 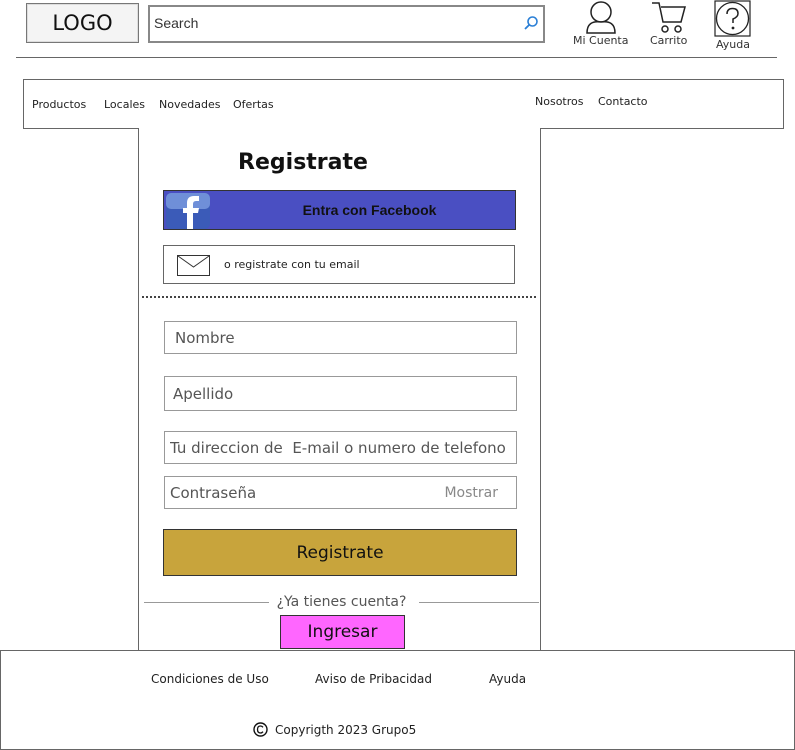 I want to click on nav-link-novedades: Novedades, so click(x=189, y=104).